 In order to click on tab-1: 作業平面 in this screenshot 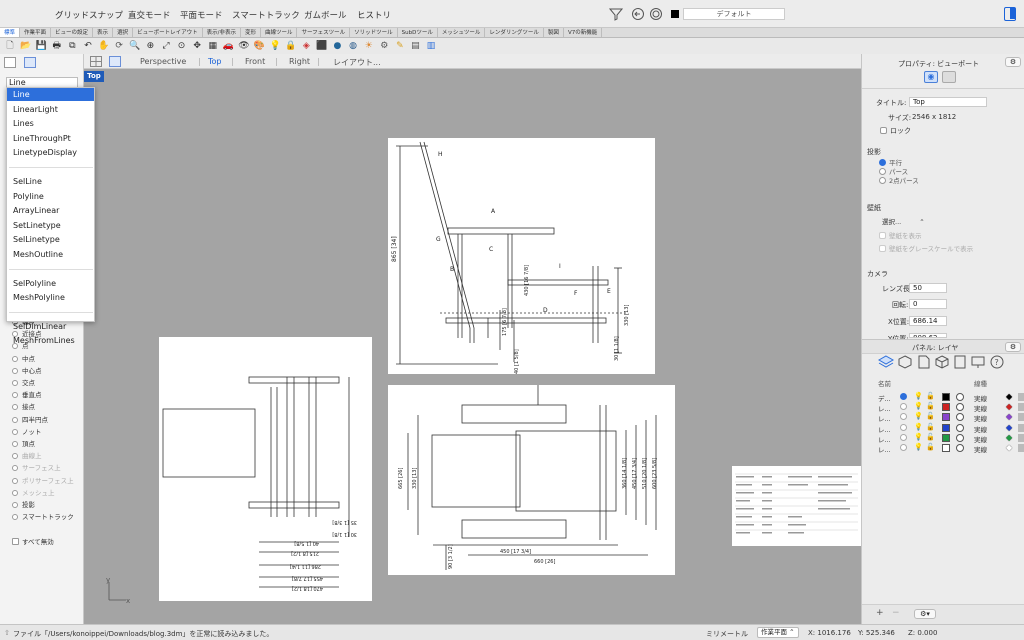, I will do `click(36, 32)`.